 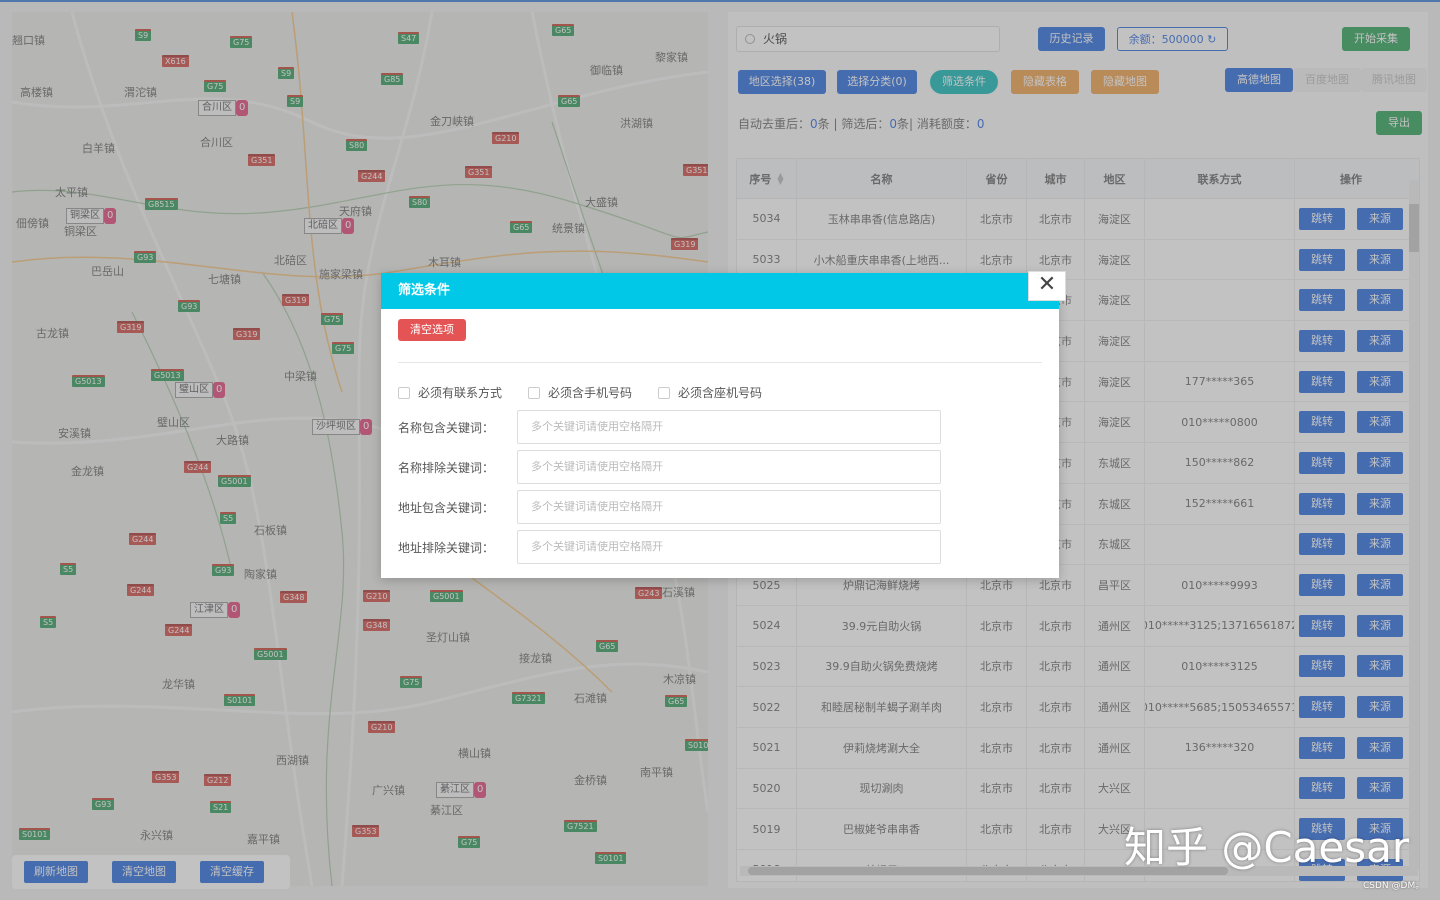 What do you see at coordinates (446, 507) in the screenshot?
I see `field-label: 地址包含关键词：` at bounding box center [446, 507].